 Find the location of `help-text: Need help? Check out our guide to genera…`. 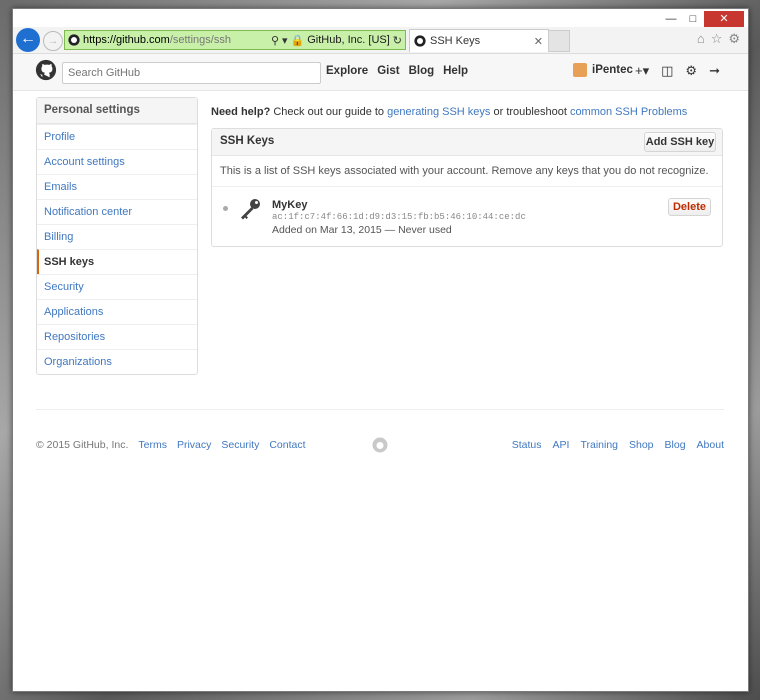

help-text: Need help? Check out our guide to genera… is located at coordinates (449, 112).